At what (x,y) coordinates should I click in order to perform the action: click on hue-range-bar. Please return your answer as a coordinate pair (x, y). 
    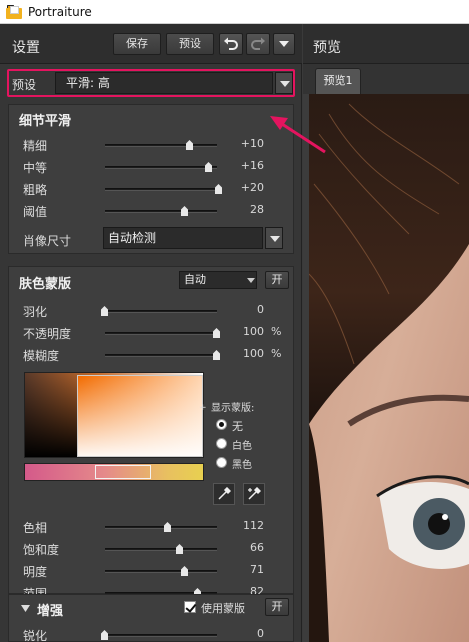
    Looking at the image, I should click on (114, 472).